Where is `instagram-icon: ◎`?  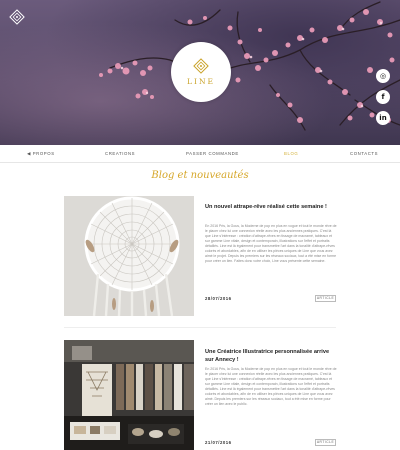 instagram-icon: ◎ is located at coordinates (383, 76).